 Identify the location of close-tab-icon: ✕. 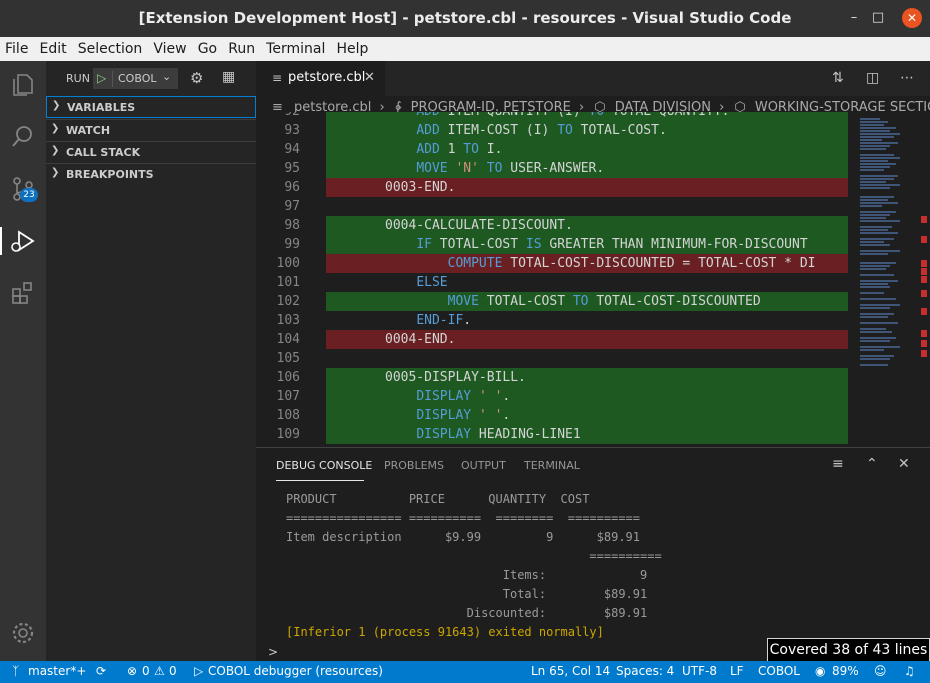
(369, 77).